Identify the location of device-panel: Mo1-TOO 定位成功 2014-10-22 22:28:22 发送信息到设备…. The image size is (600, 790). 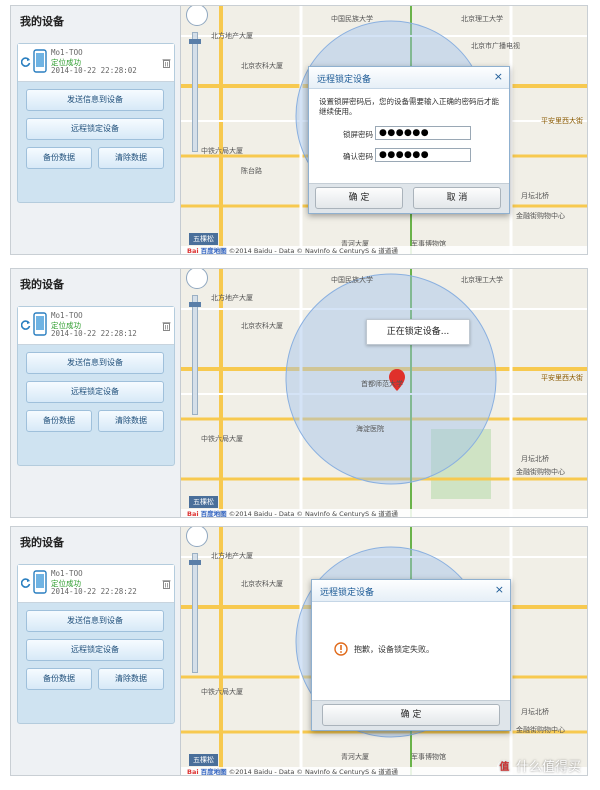
(96, 644).